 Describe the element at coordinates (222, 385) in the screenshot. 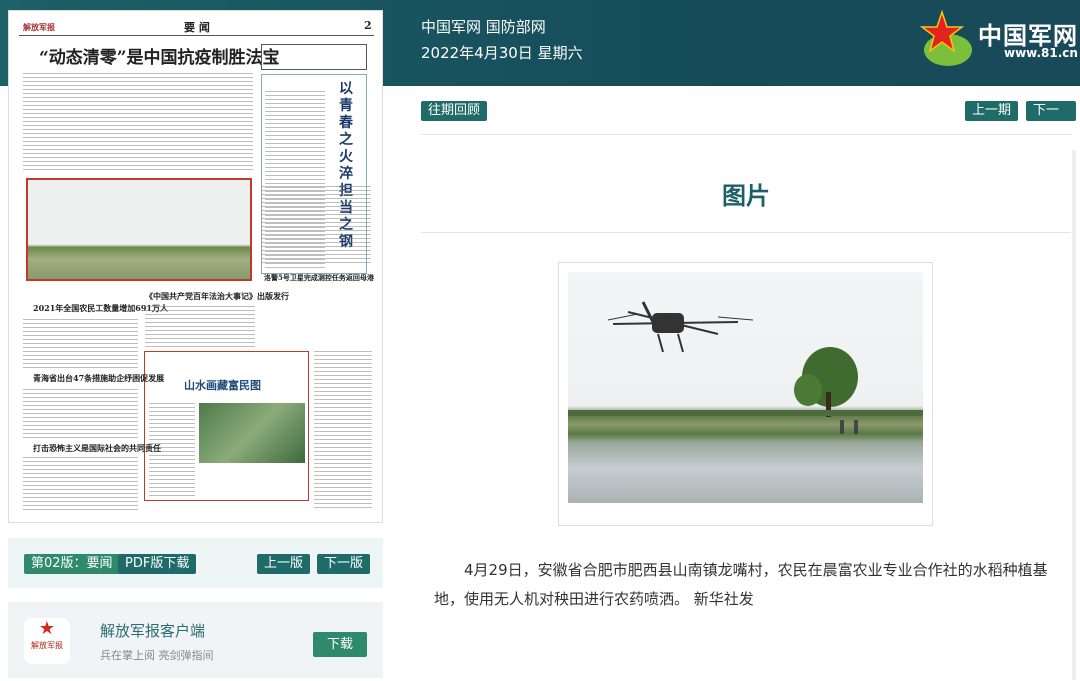

I see `headline: 山水画藏富民图` at that location.